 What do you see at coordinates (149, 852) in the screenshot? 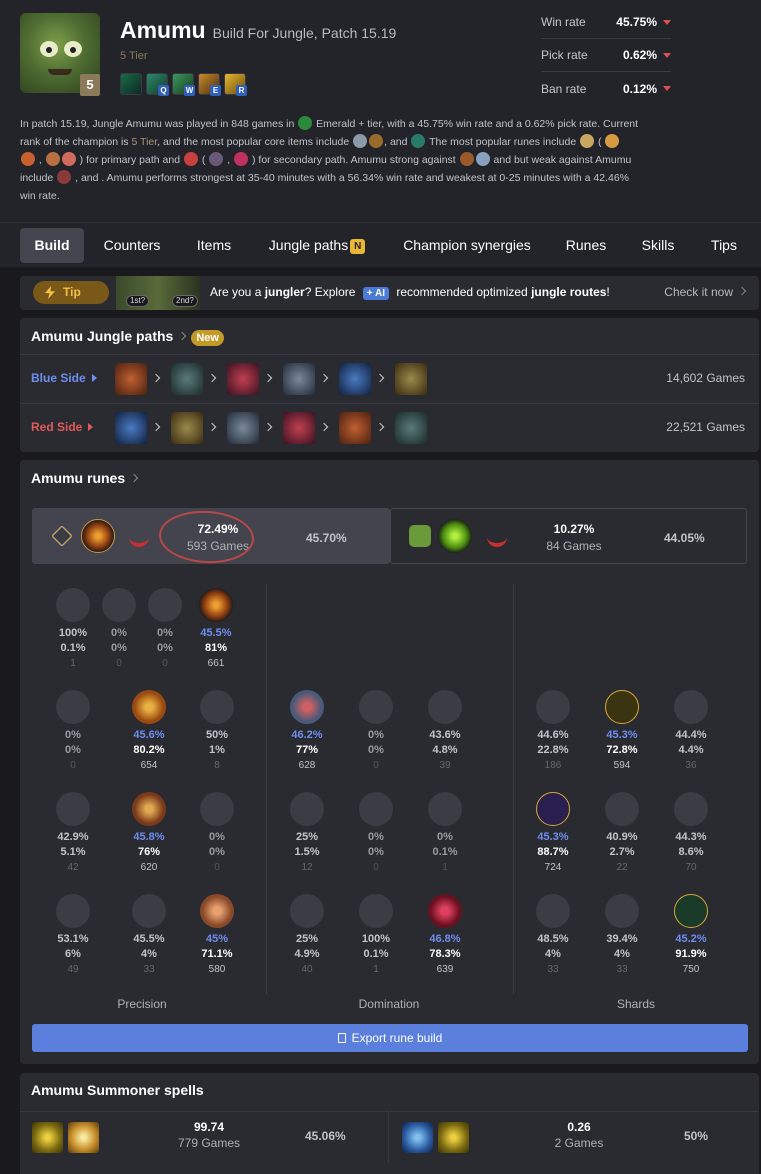
I see `rune-pick-rate: 76%` at bounding box center [149, 852].